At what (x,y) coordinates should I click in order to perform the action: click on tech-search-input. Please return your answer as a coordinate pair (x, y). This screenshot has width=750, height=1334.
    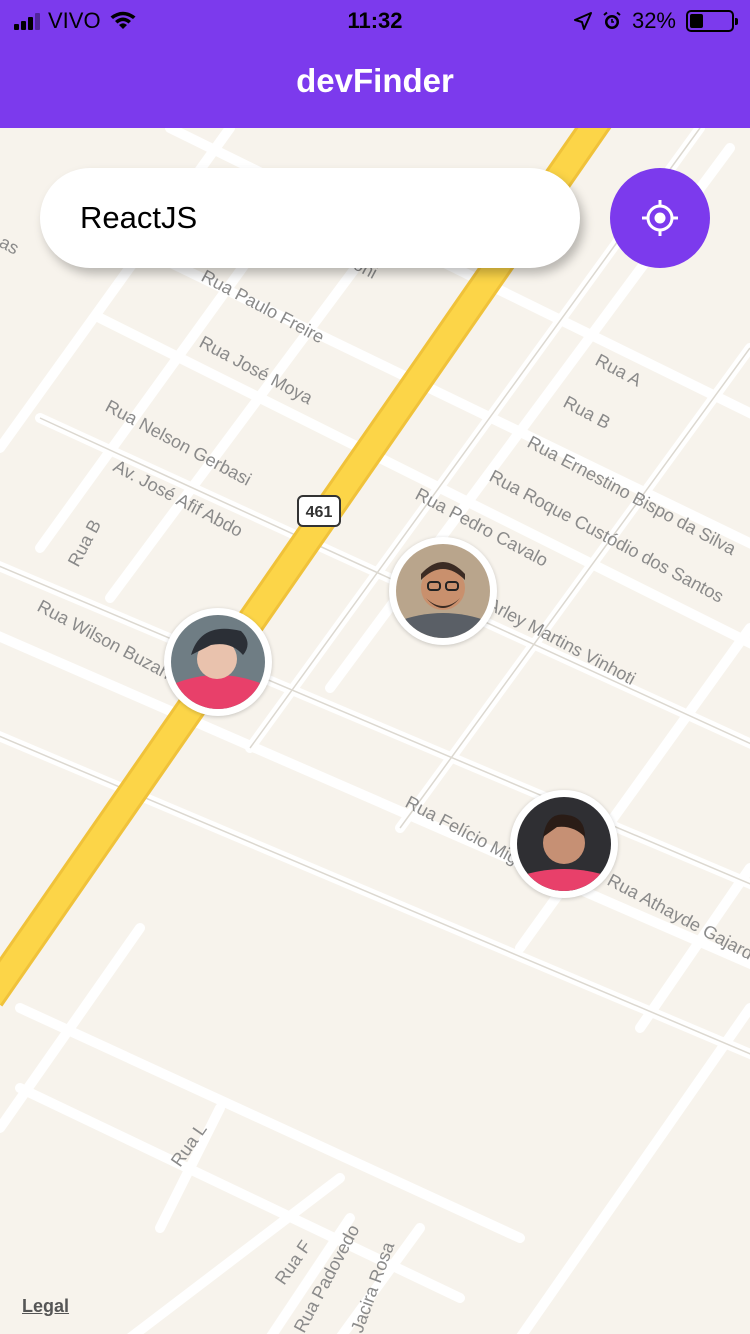
    Looking at the image, I should click on (315, 218).